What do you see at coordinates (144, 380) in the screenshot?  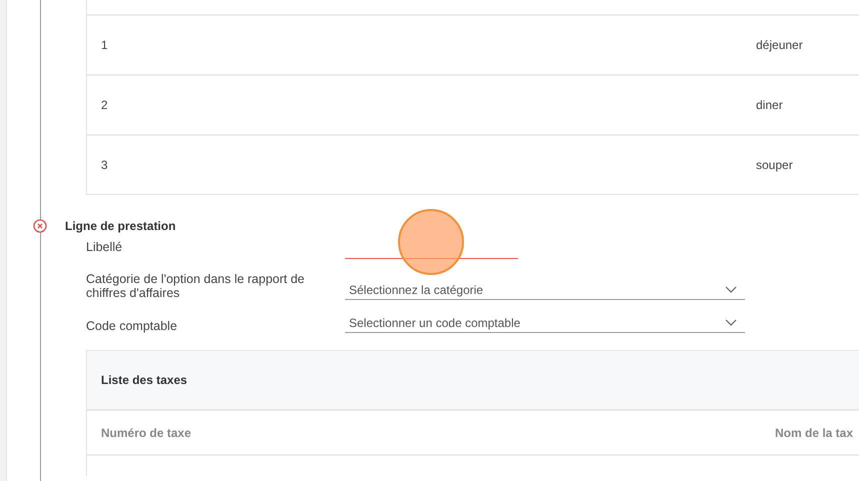 I see `card-title: Liste des taxes` at bounding box center [144, 380].